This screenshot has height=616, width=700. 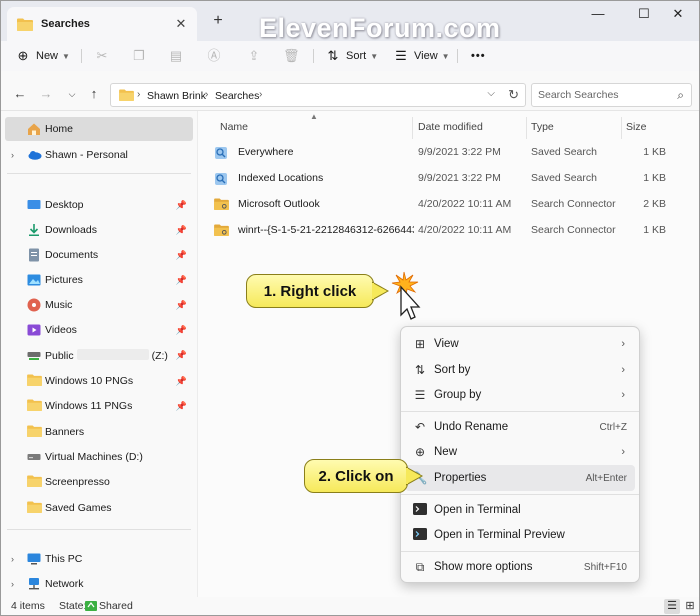 I want to click on sidebar-item-videos: Videos 📌, so click(x=99, y=330).